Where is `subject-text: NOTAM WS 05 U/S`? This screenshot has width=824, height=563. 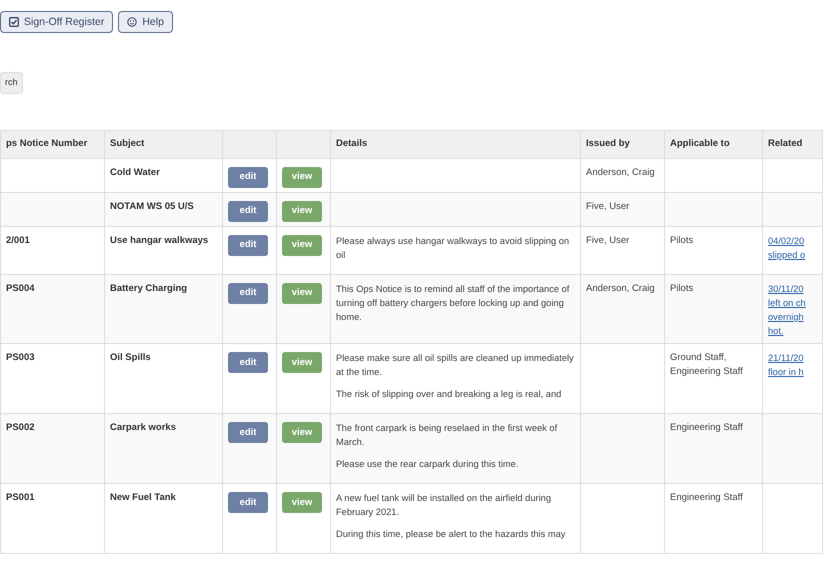
subject-text: NOTAM WS 05 U/S is located at coordinates (152, 206).